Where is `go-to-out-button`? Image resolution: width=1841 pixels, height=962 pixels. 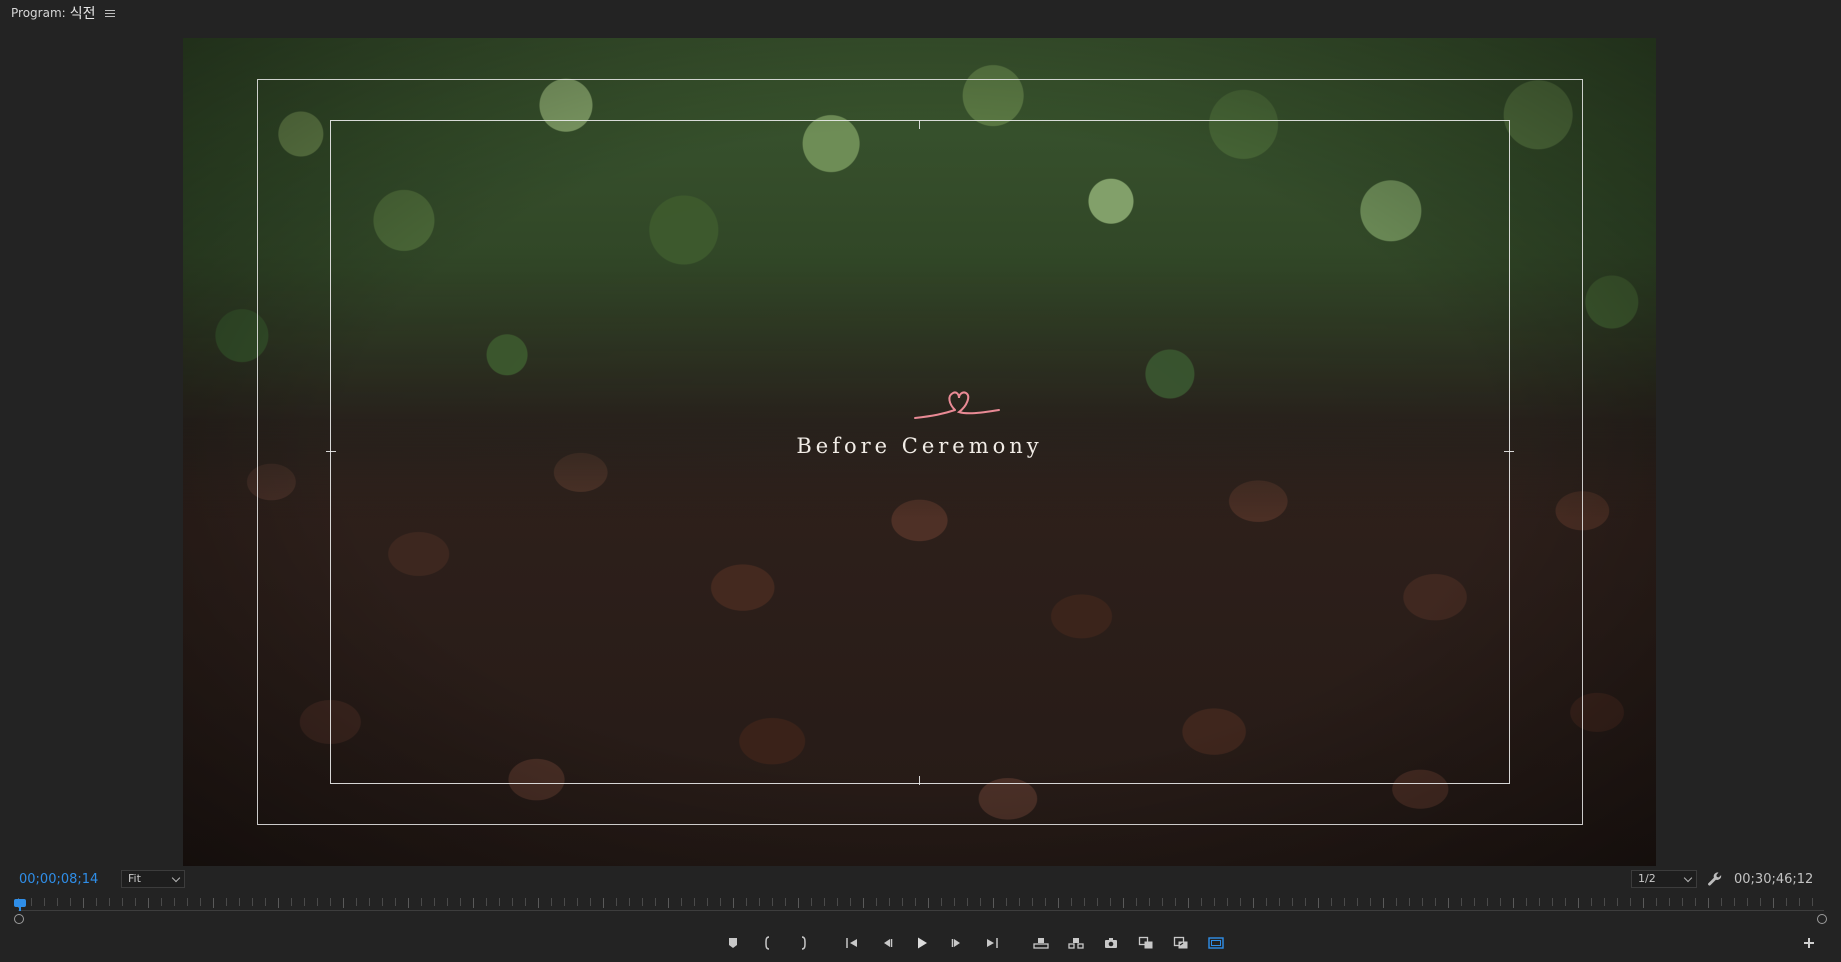 go-to-out-button is located at coordinates (992, 943).